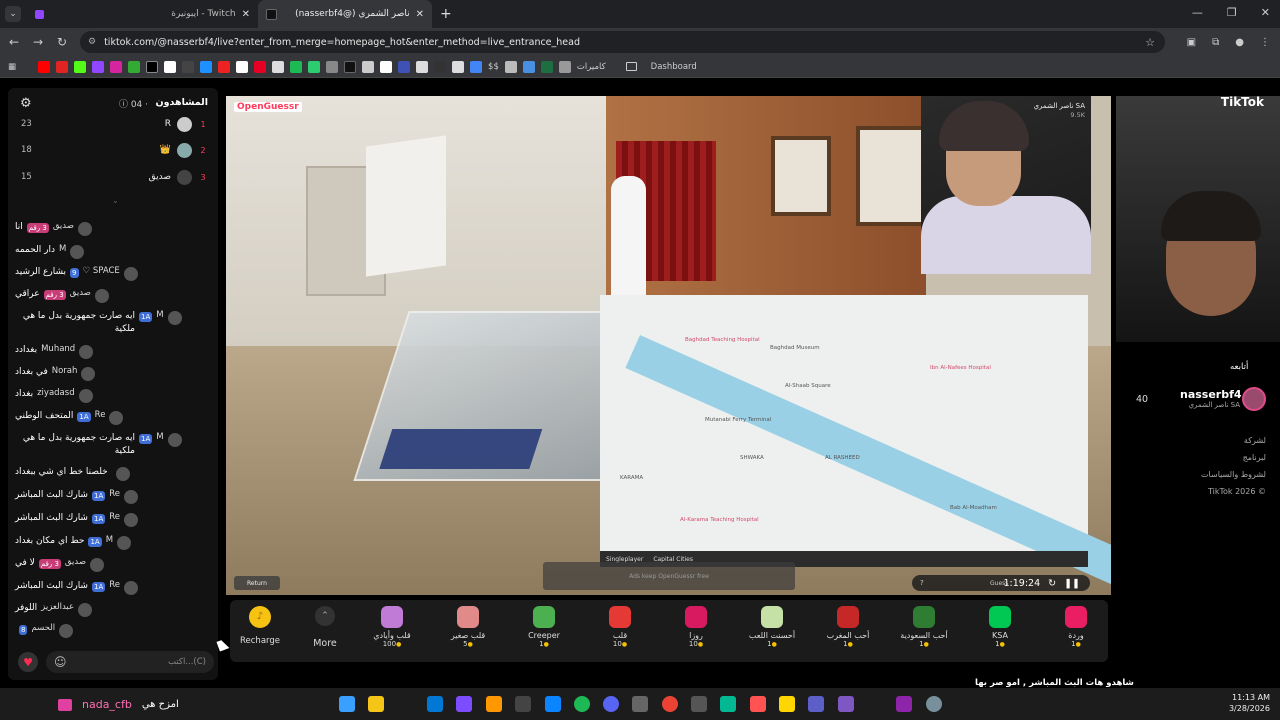  What do you see at coordinates (1072, 583) in the screenshot?
I see `pause-icon: ❚❚` at bounding box center [1072, 583].